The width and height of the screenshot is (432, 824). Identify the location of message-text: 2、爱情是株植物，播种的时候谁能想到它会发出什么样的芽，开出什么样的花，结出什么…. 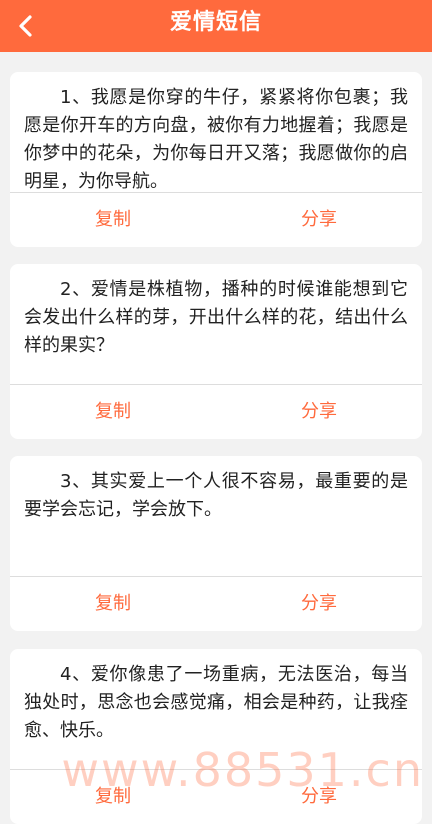
(216, 317).